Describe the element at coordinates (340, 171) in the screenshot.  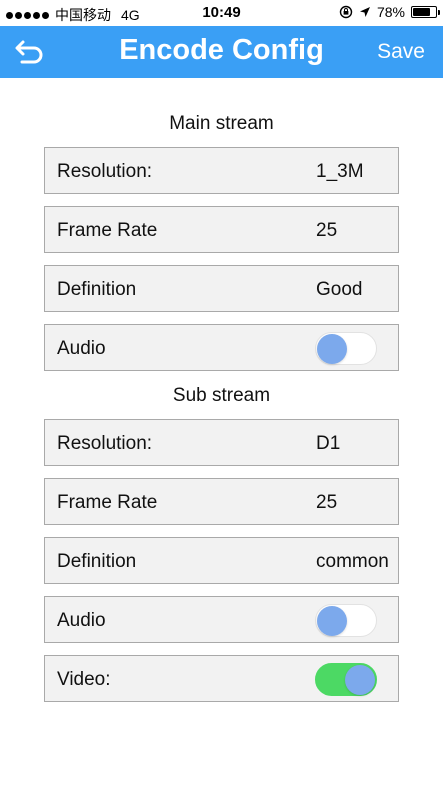
I see `main-resolution-value: 1_3M` at that location.